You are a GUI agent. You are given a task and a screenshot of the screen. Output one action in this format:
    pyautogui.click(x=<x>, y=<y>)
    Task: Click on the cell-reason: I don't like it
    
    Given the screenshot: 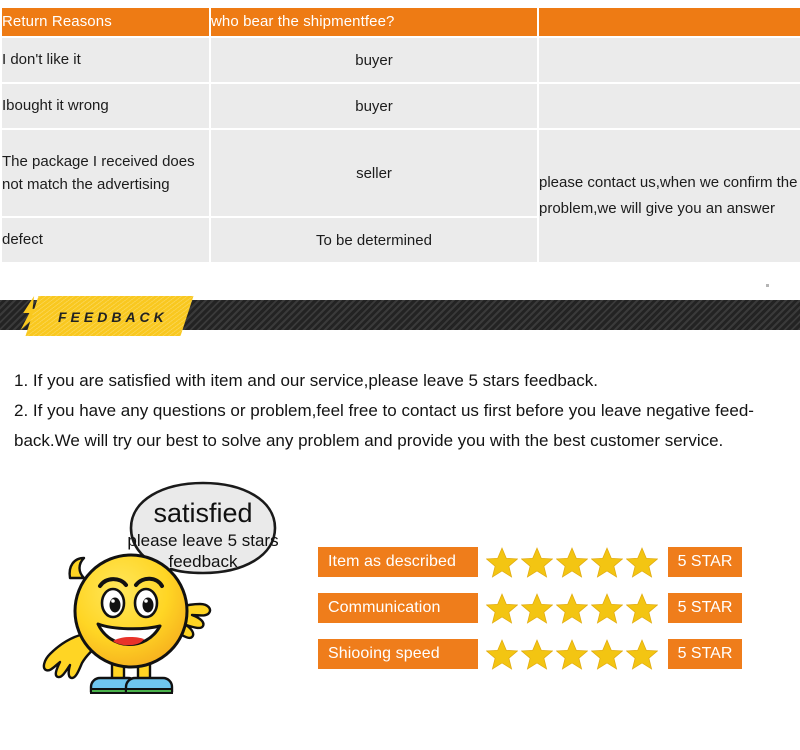 What is the action you would take?
    pyautogui.click(x=105, y=60)
    